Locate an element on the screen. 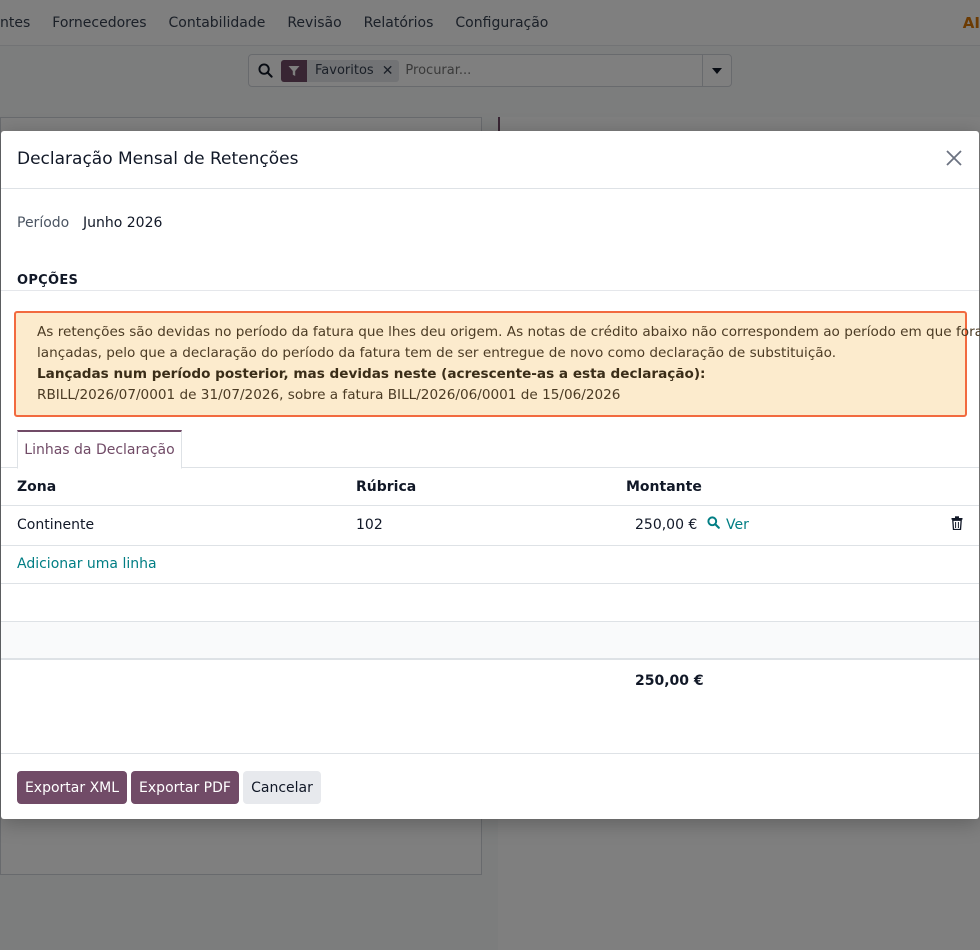  view-button: Ver is located at coordinates (728, 524).